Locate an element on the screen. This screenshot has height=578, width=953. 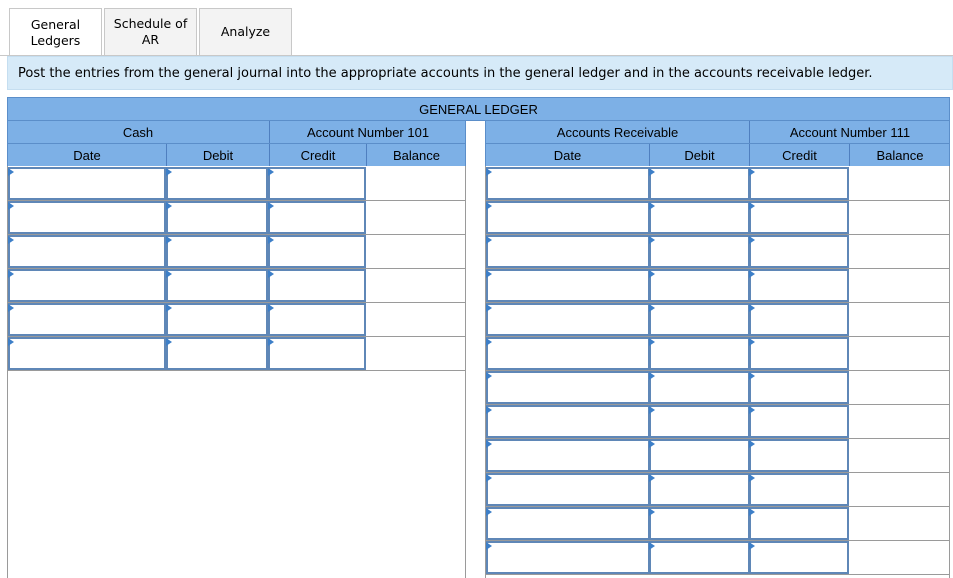
cash-account-header: Cash Account Number 101 is located at coordinates (236, 132).